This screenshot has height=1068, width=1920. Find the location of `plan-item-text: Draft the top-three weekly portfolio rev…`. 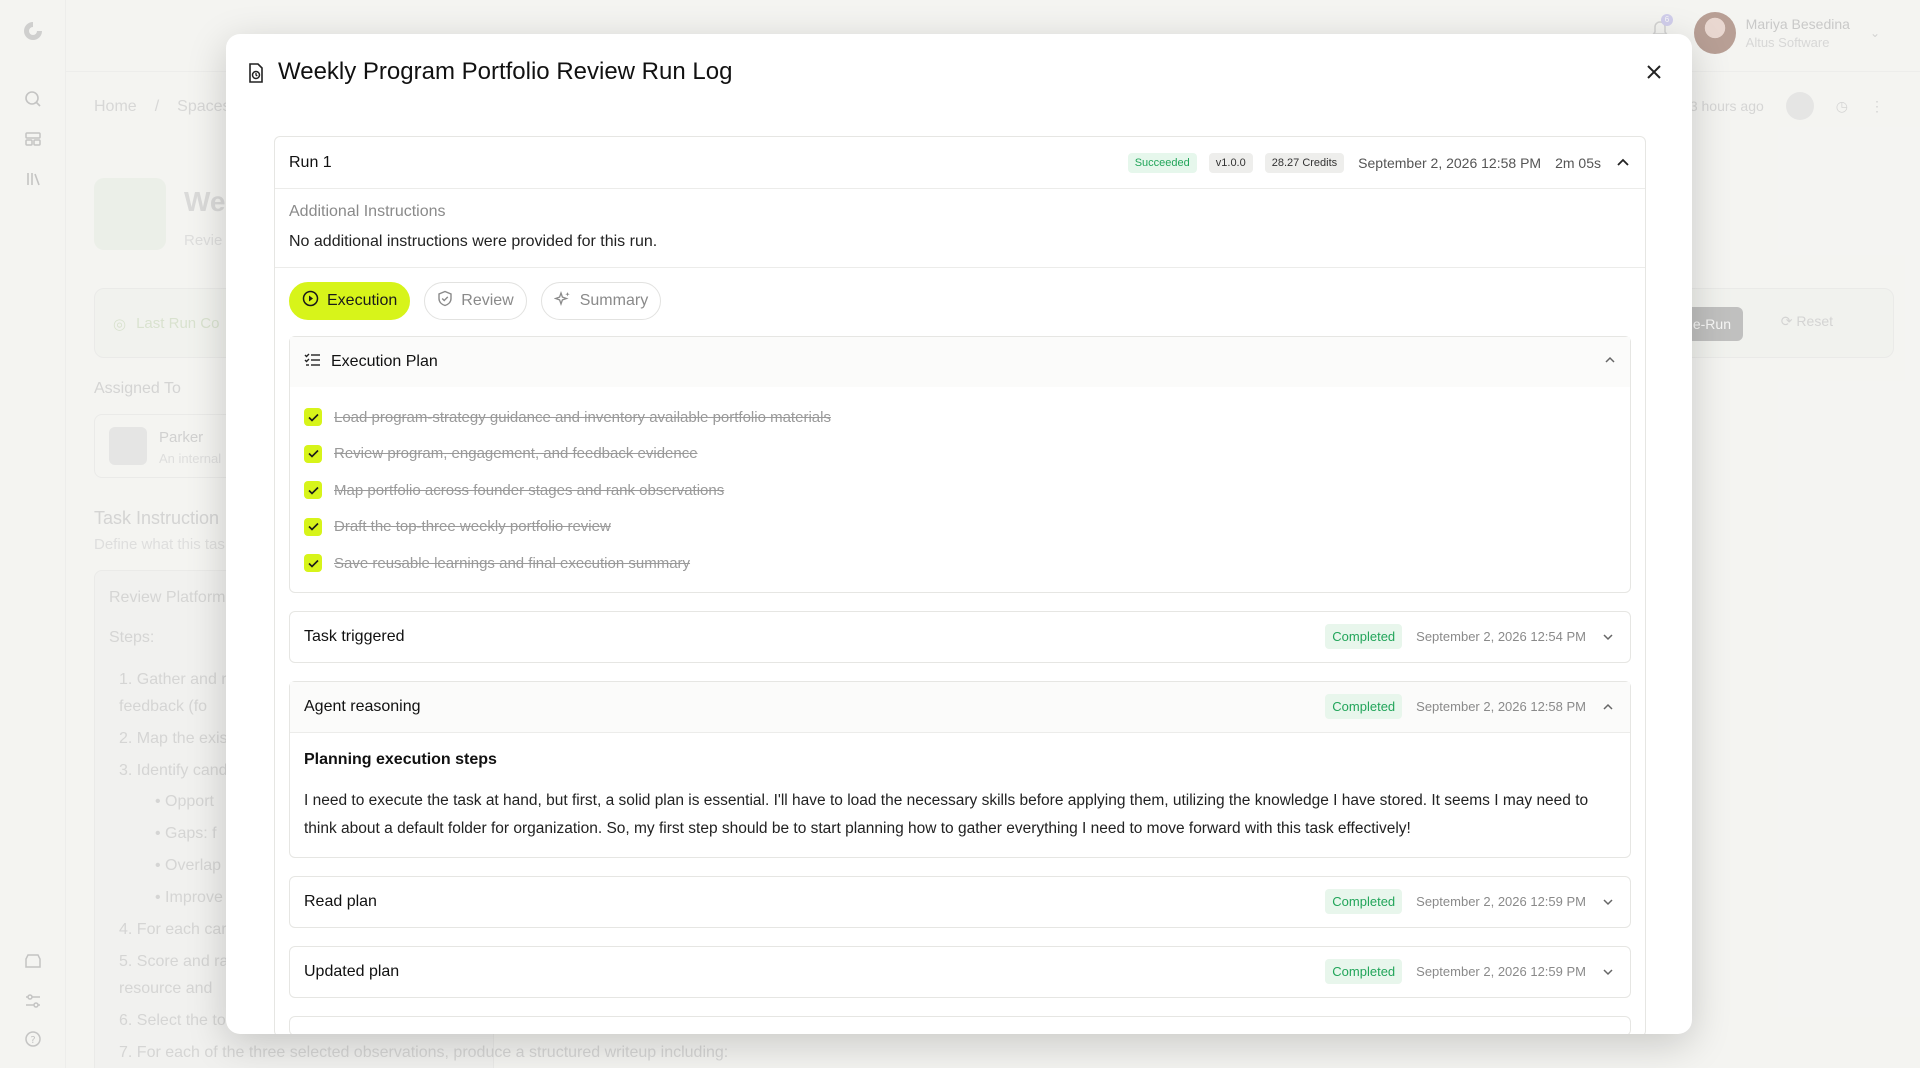

plan-item-text: Draft the top-three weekly portfolio rev… is located at coordinates (472, 527).